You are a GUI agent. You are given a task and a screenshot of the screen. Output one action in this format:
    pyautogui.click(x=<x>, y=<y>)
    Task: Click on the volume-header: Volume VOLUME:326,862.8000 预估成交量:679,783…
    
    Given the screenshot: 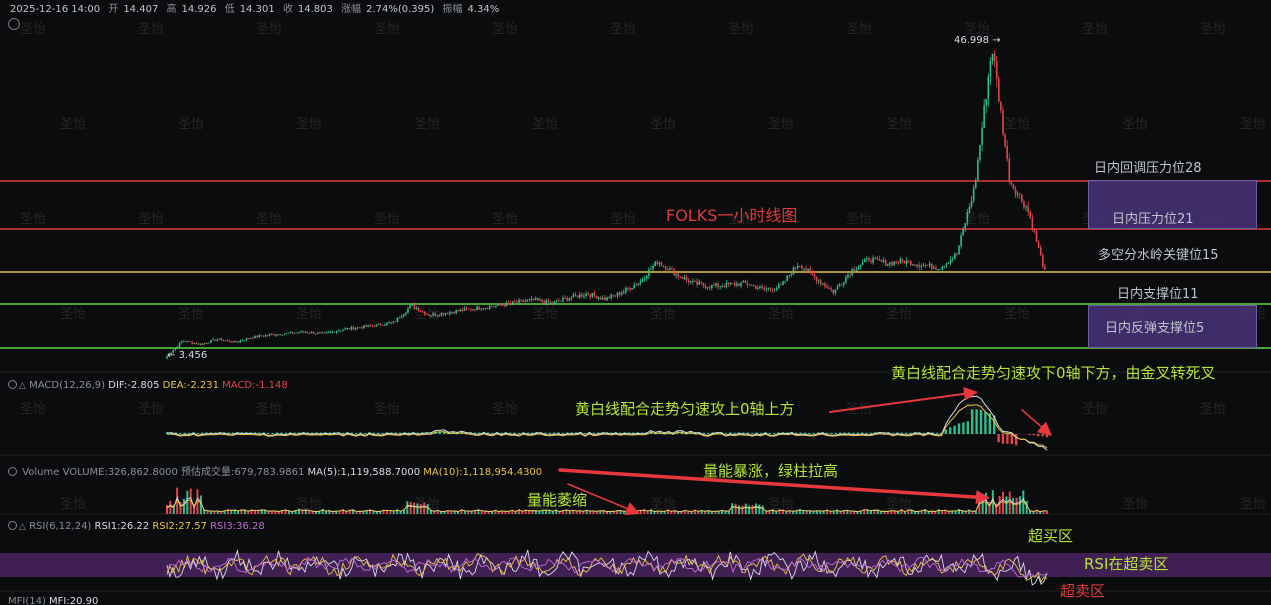 What is the action you would take?
    pyautogui.click(x=275, y=470)
    